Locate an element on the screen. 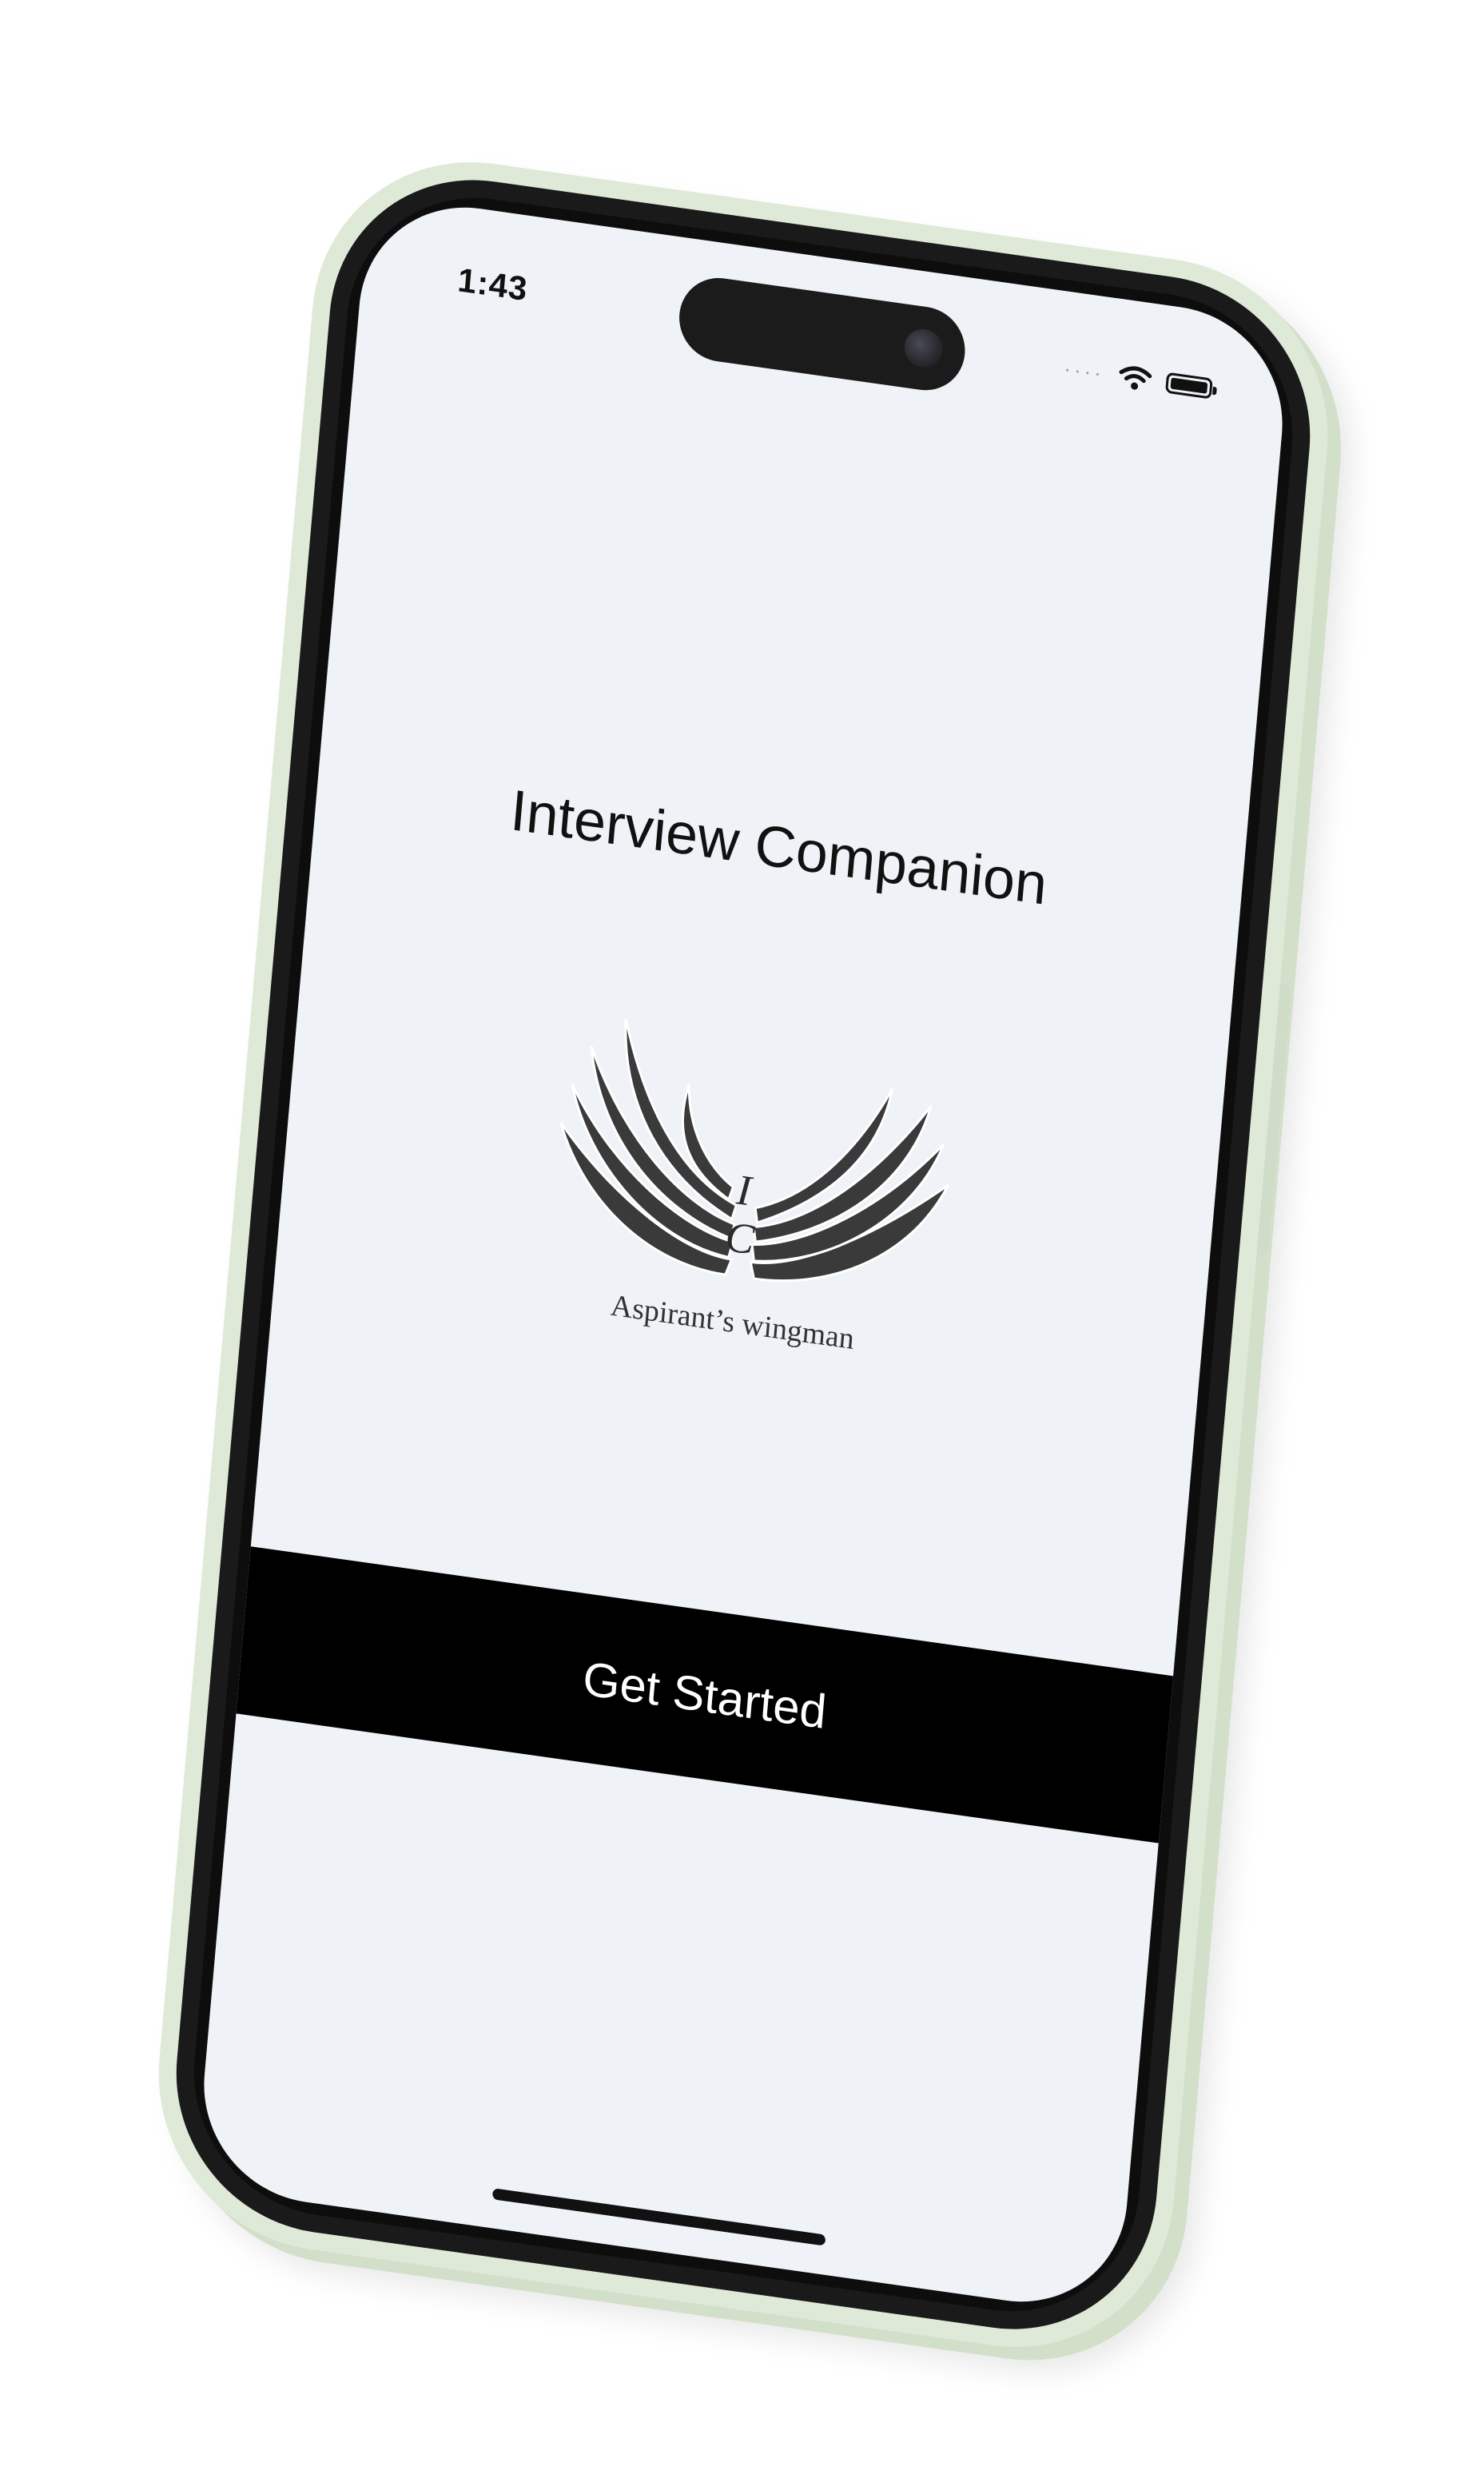 Image resolution: width=1484 pixels, height=2474 pixels. status-icons: ···· is located at coordinates (1138, 379).